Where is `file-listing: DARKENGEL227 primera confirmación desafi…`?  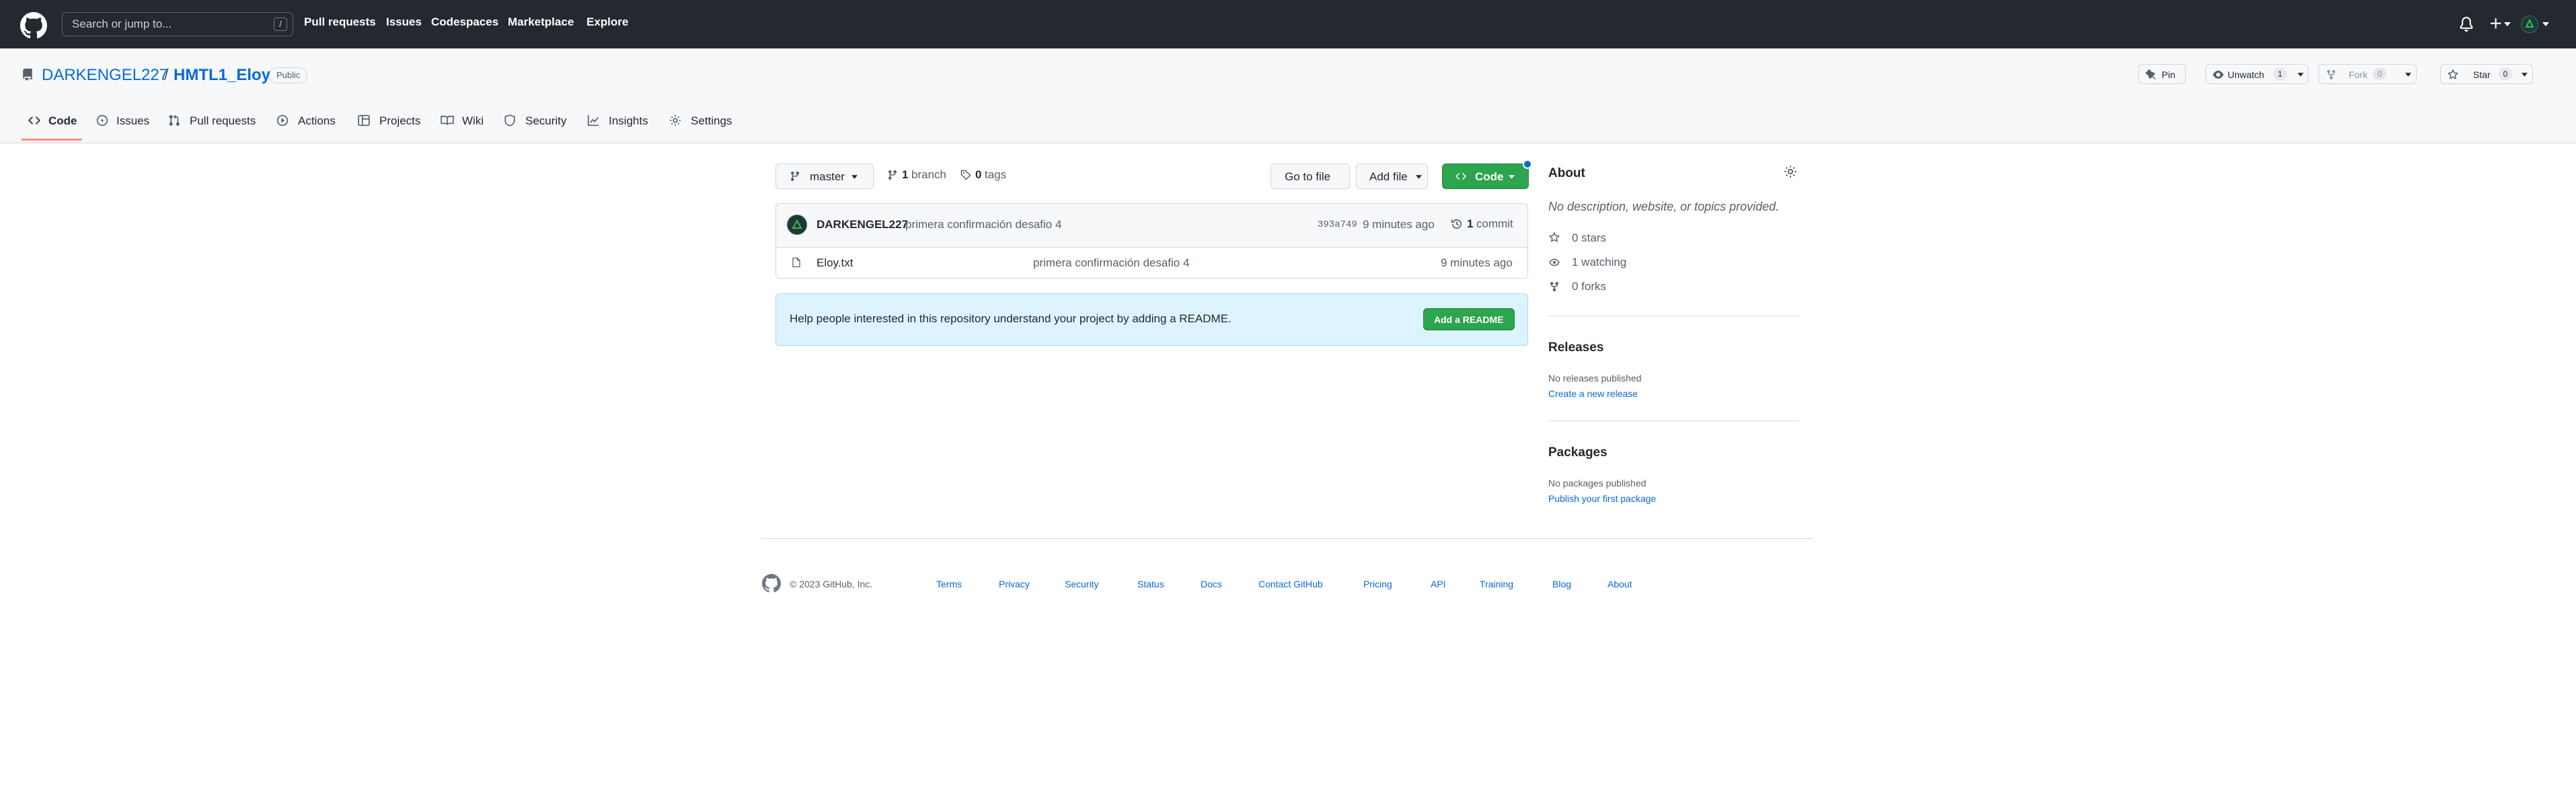 file-listing: DARKENGEL227 primera confirmación desafi… is located at coordinates (1151, 241).